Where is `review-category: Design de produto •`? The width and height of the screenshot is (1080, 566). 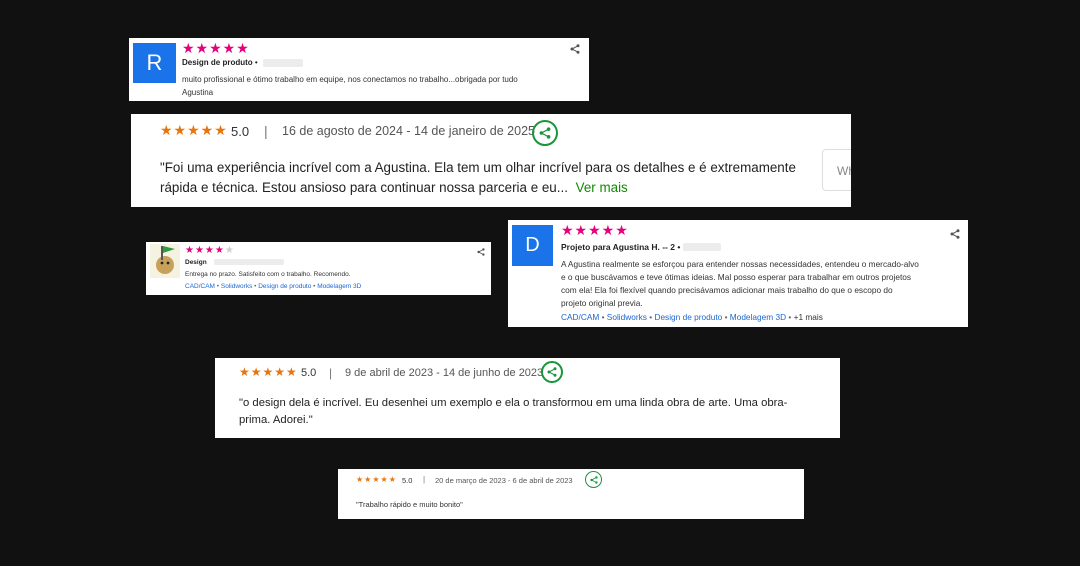
review-category: Design de produto • is located at coordinates (220, 62).